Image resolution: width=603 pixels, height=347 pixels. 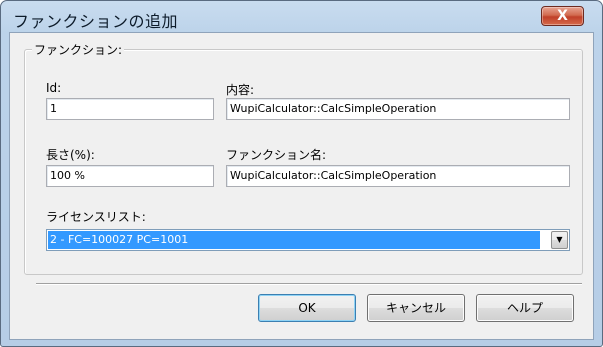 What do you see at coordinates (70, 155) in the screenshot?
I see `length-label: 長さ(%):` at bounding box center [70, 155].